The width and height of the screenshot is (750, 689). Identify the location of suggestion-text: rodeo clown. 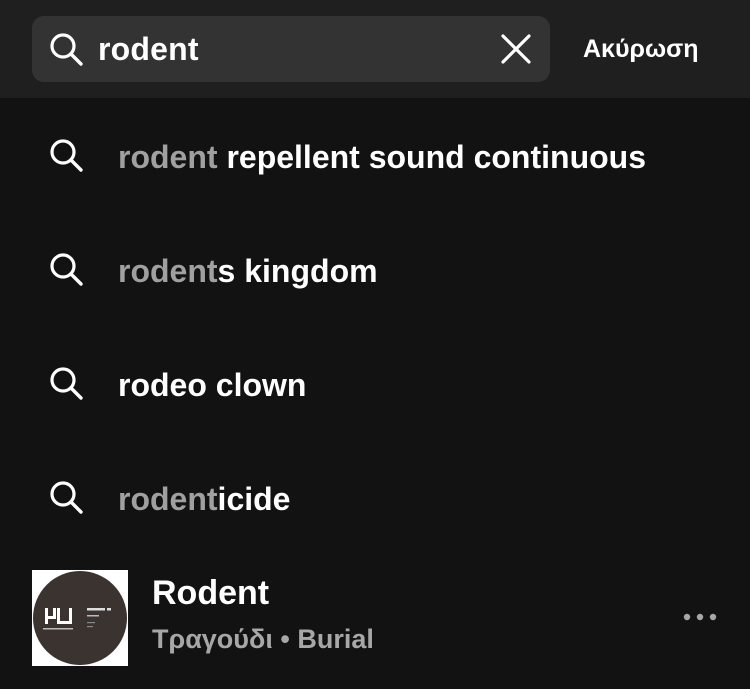
(212, 383).